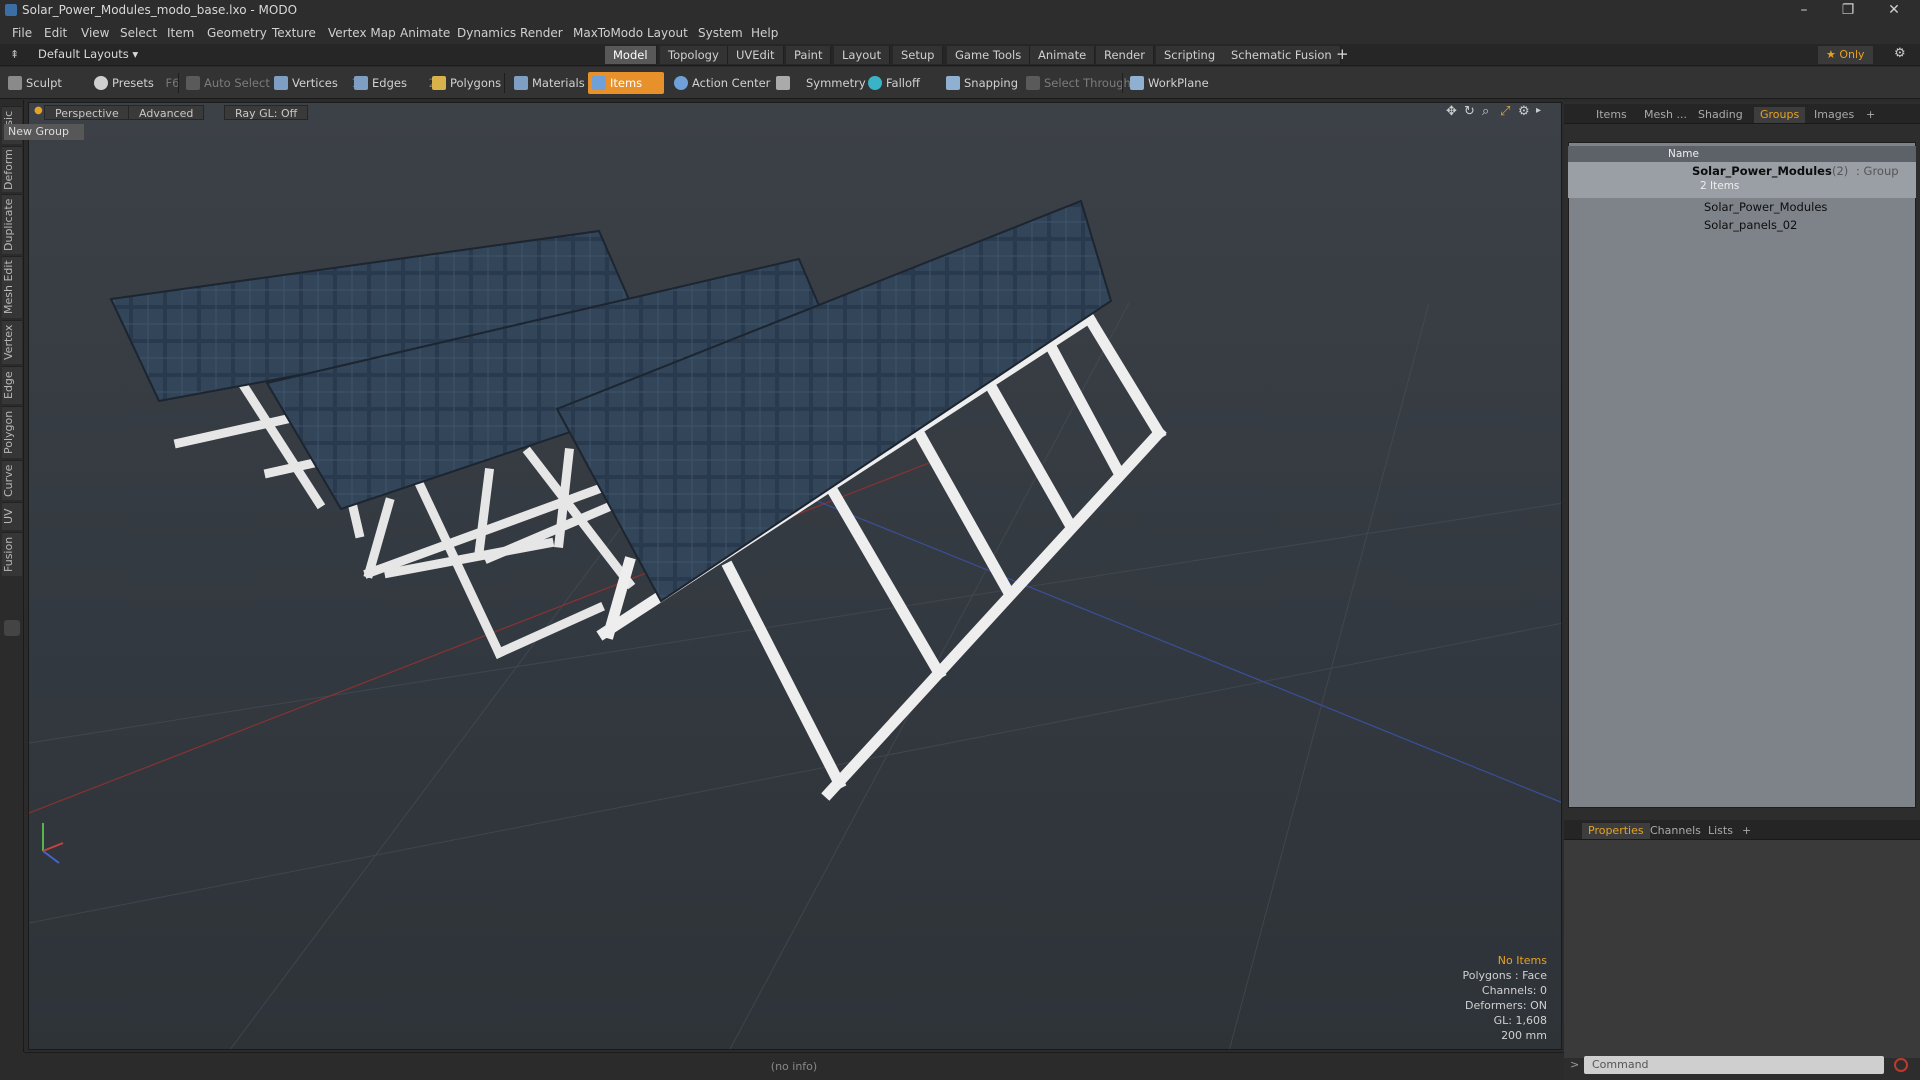  I want to click on add-lower-tab: +, so click(1746, 831).